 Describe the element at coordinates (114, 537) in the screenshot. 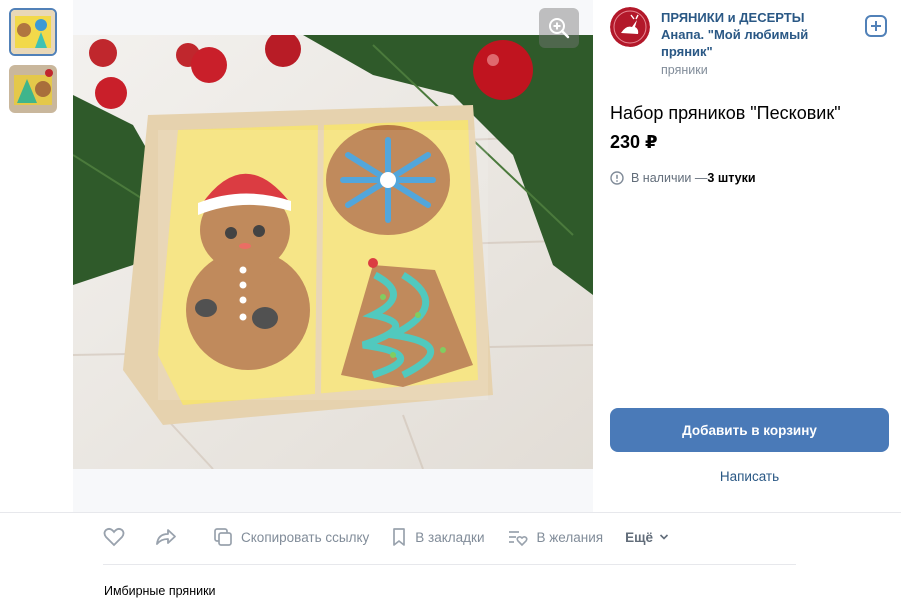

I see `heart-icon` at that location.